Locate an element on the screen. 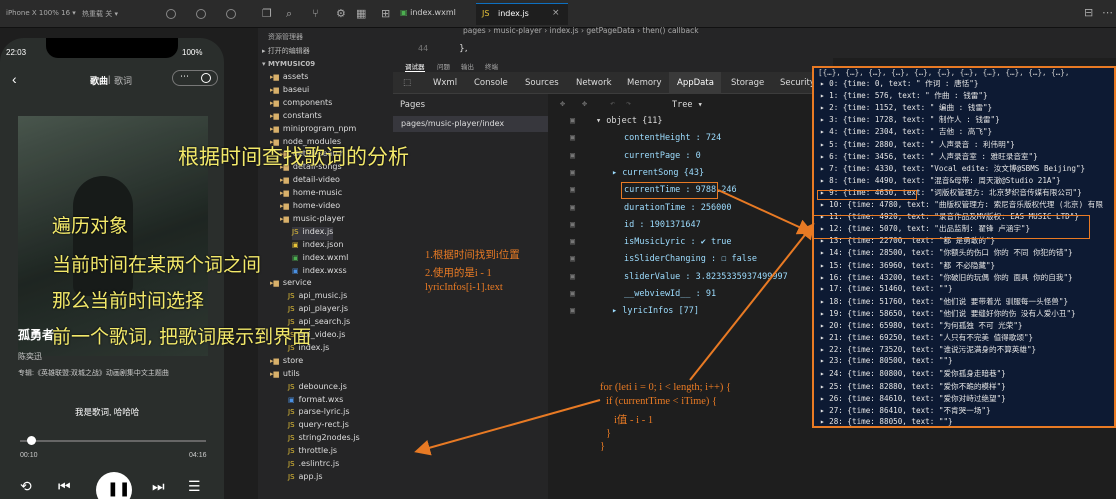 The height and width of the screenshot is (499, 1116). arrow-to-player is located at coordinates (507, 427).